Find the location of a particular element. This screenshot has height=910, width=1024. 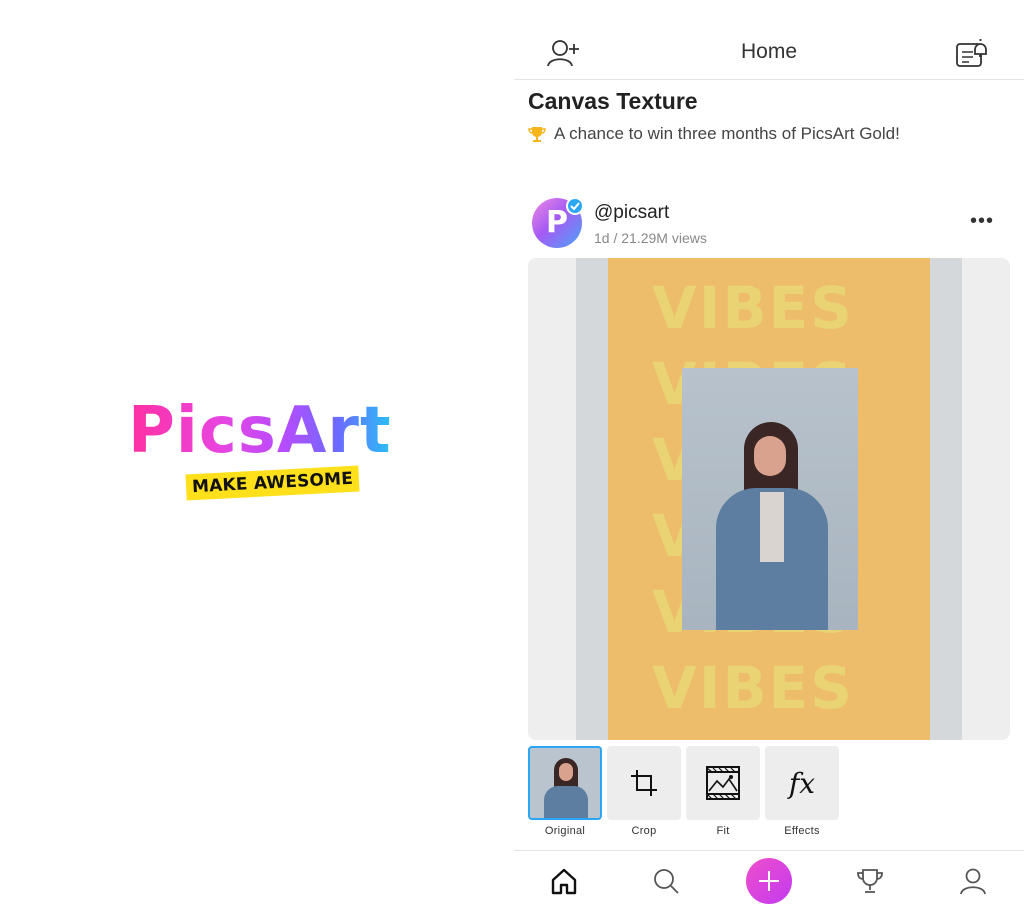

more-options-button: ••• is located at coordinates (982, 223).